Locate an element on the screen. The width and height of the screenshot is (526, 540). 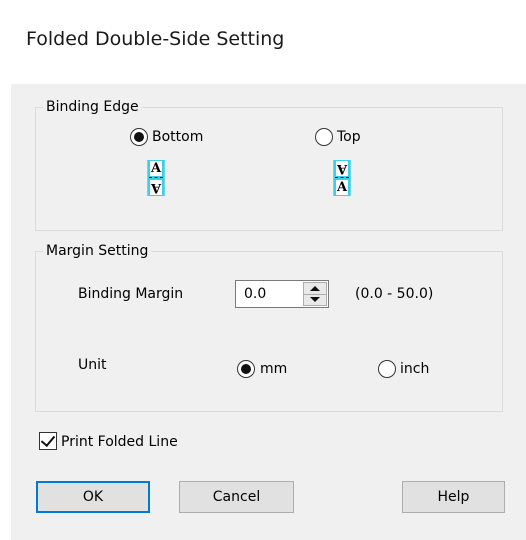
bottom-icon-letter-lower: A is located at coordinates (156, 187).